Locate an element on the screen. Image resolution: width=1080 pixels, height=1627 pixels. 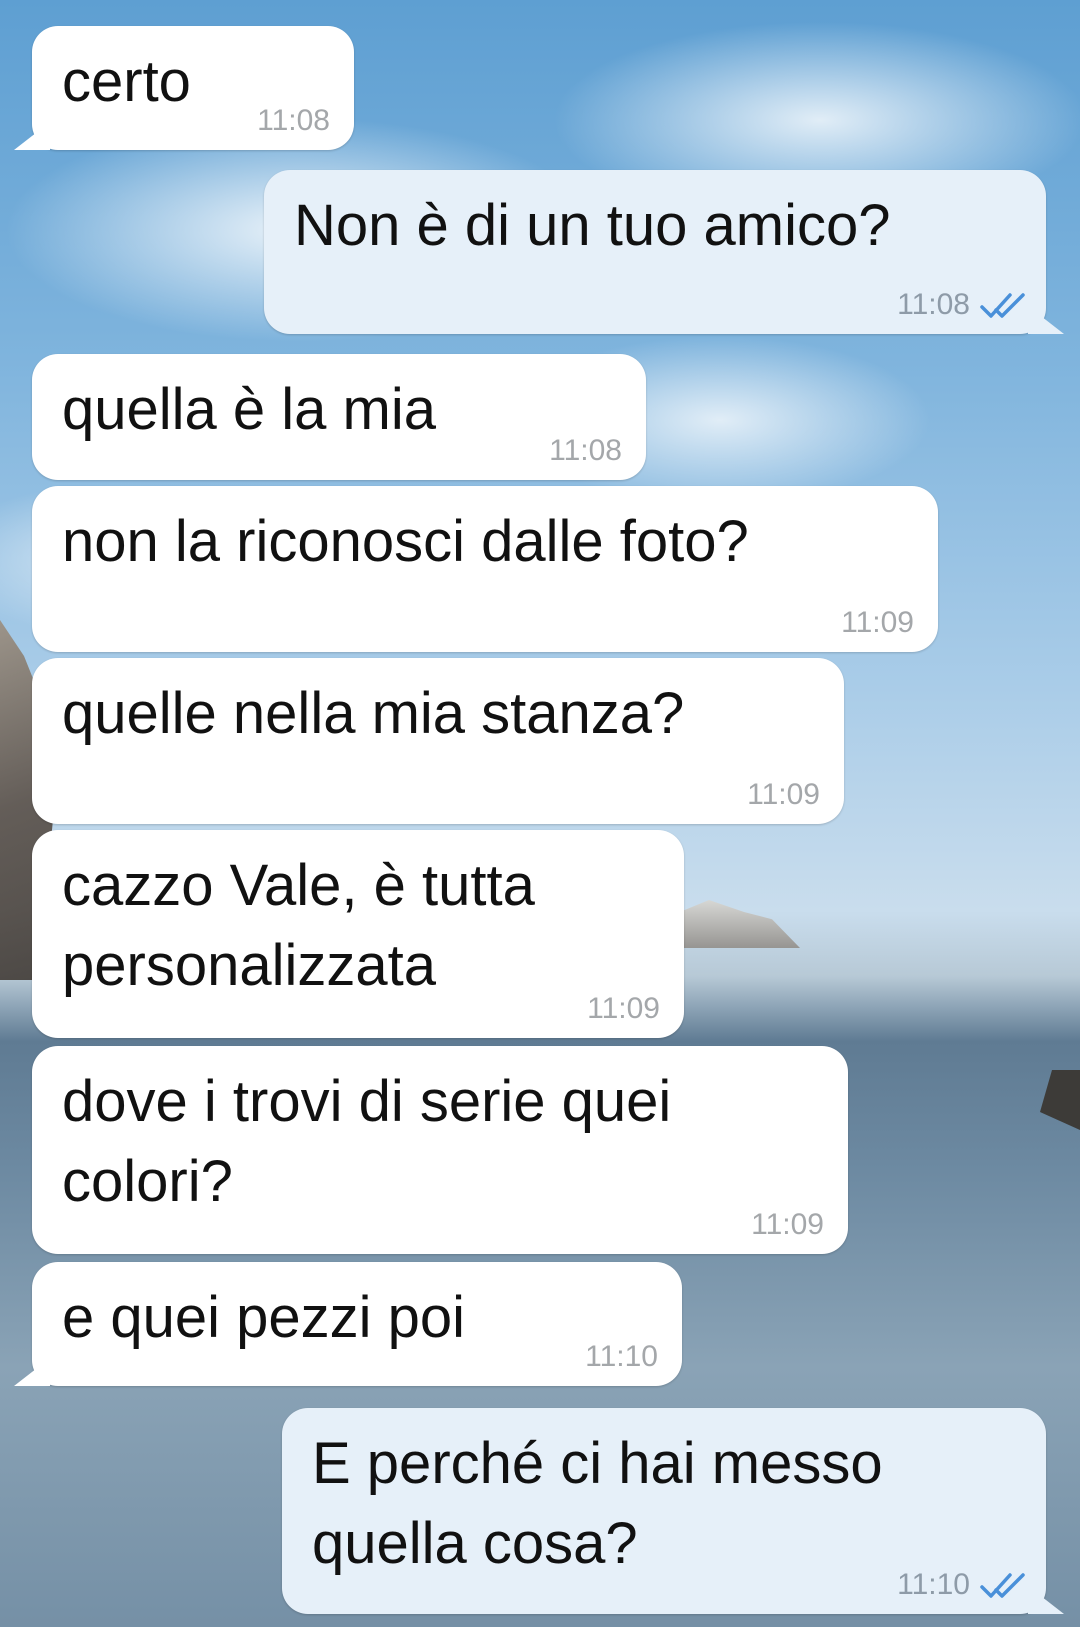
message-bubble-incoming: quella è la mia 11:08 is located at coordinates (339, 417).